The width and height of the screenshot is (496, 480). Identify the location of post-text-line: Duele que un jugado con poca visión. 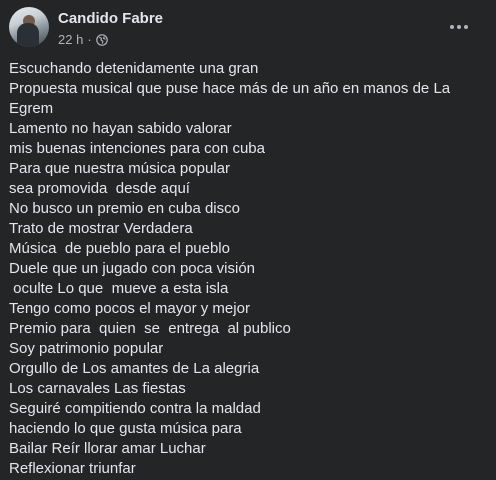
(132, 268).